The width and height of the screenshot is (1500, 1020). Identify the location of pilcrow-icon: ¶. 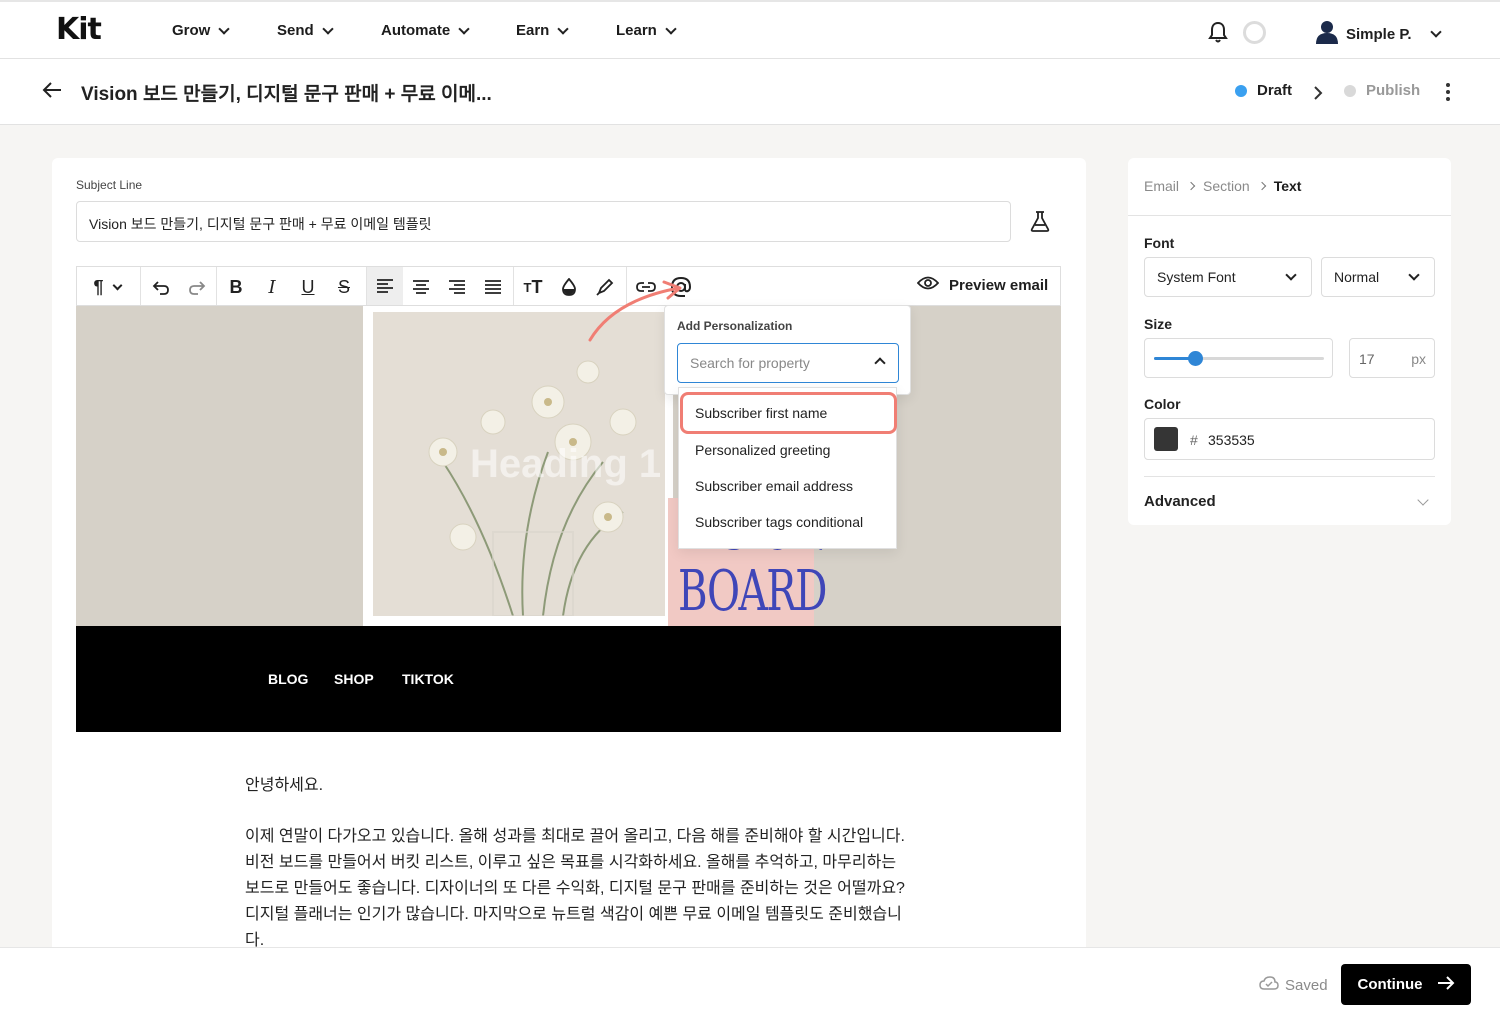
(98, 286).